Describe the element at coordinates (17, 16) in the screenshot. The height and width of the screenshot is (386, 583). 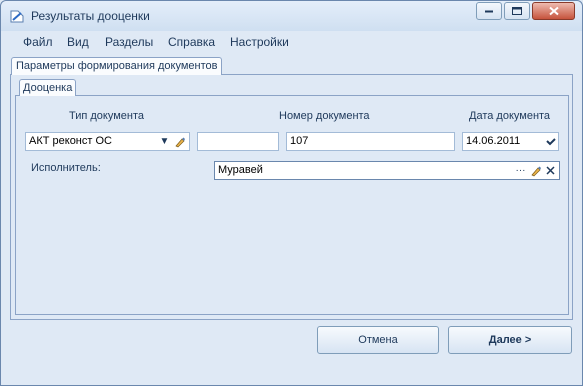
I see `app-icon` at that location.